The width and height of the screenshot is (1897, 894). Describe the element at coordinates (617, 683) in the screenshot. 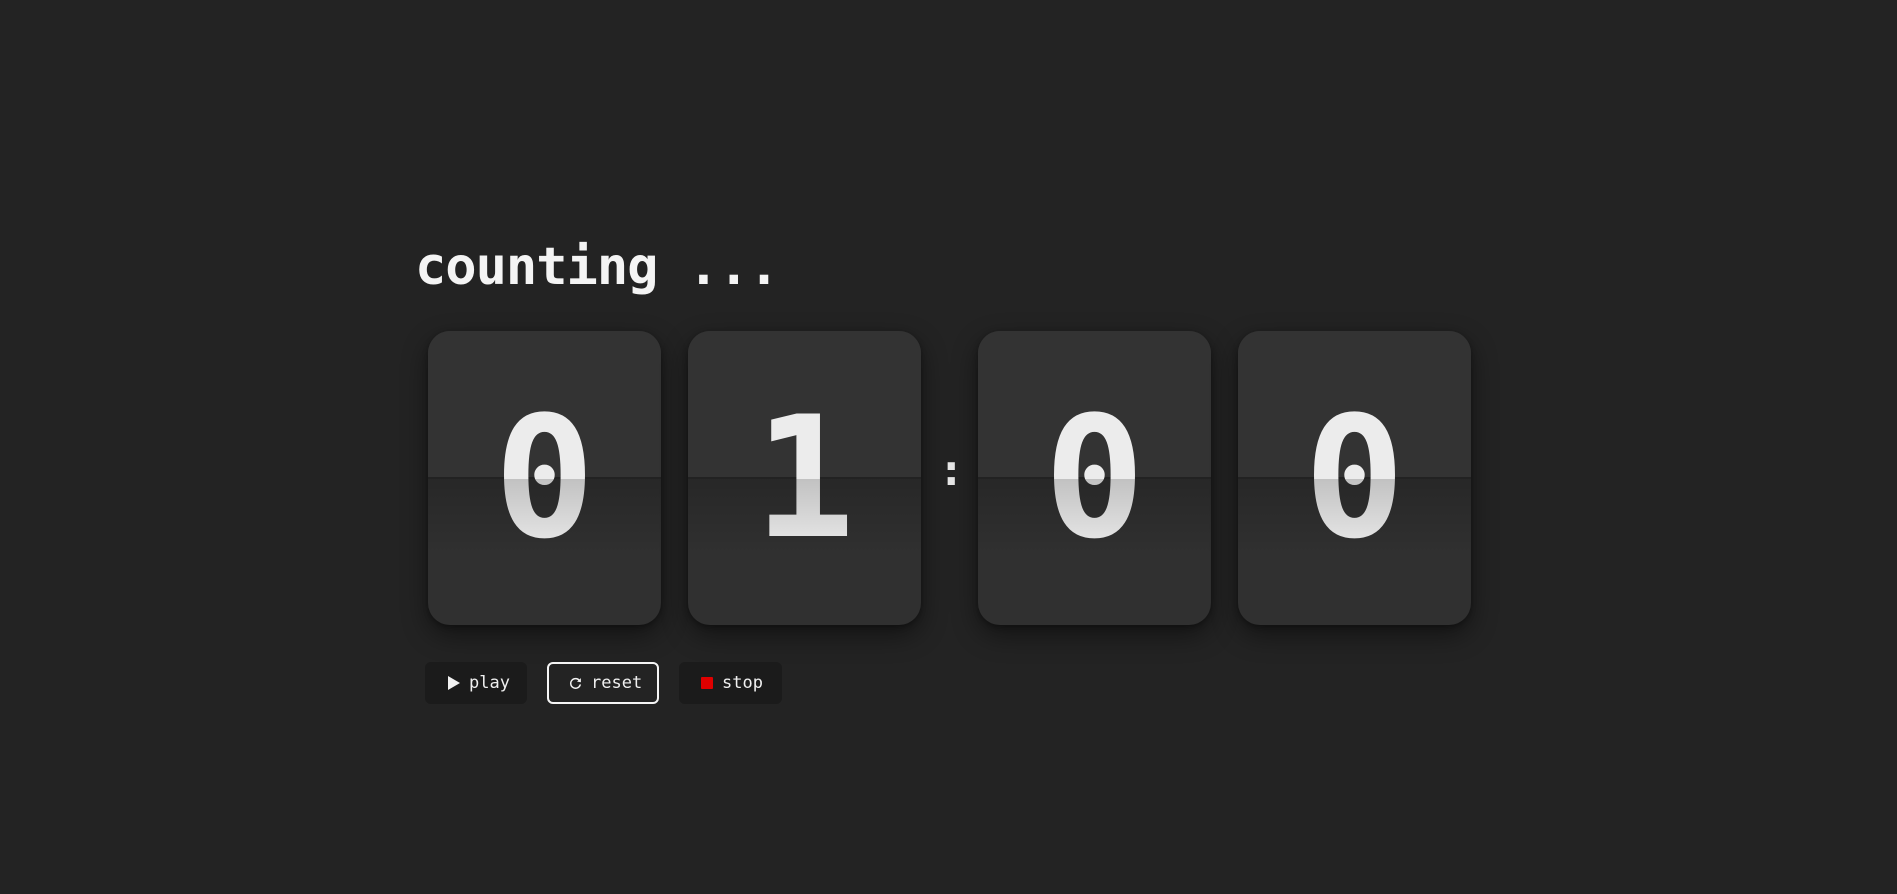

I see `reset-button-label: reset` at that location.